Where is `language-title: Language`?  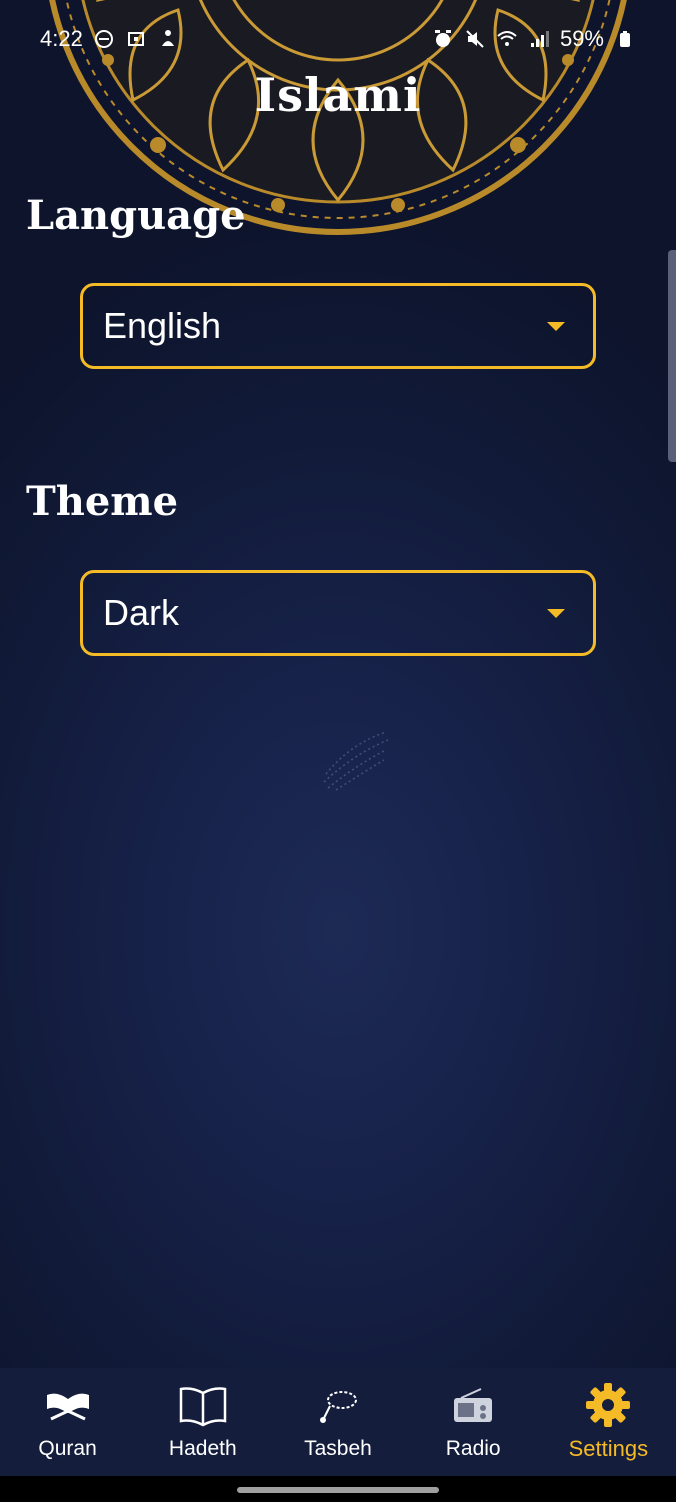 language-title: Language is located at coordinates (136, 215).